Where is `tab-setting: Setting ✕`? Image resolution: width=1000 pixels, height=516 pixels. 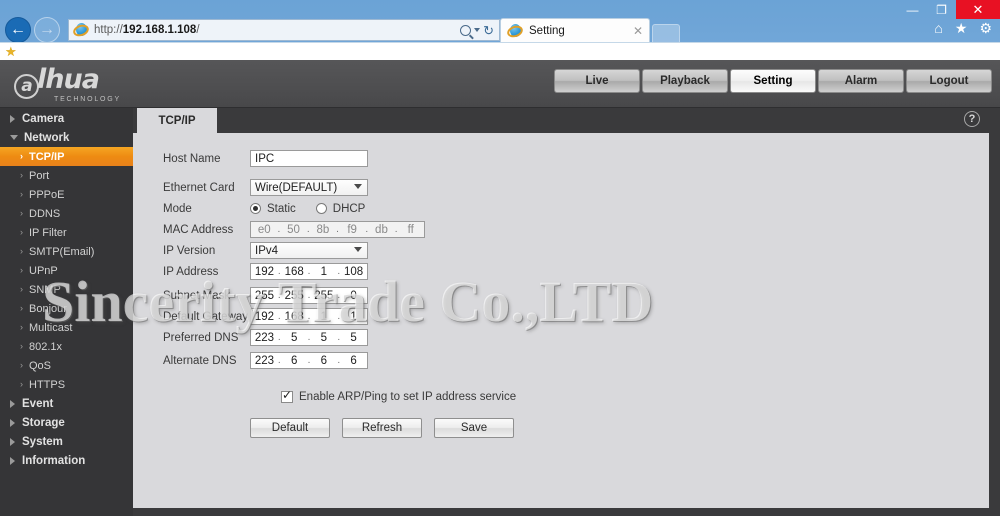
tab-setting: Setting ✕ is located at coordinates (575, 30).